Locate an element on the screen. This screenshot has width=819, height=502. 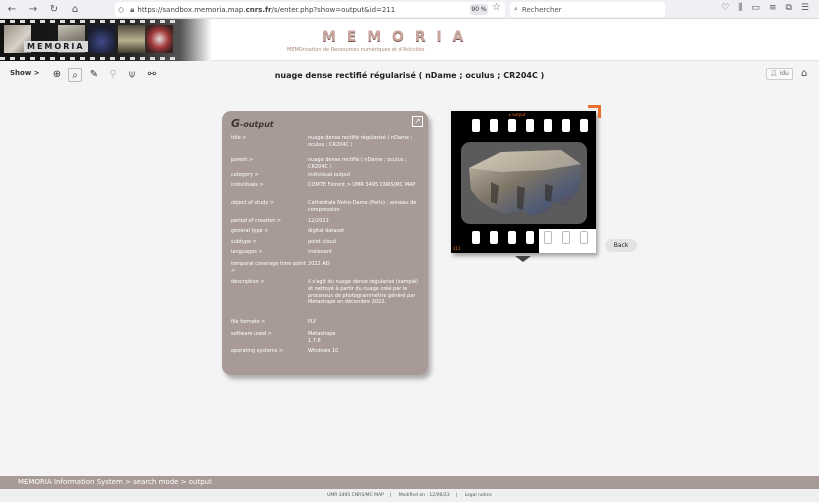
info-key: description > is located at coordinates (248, 282).